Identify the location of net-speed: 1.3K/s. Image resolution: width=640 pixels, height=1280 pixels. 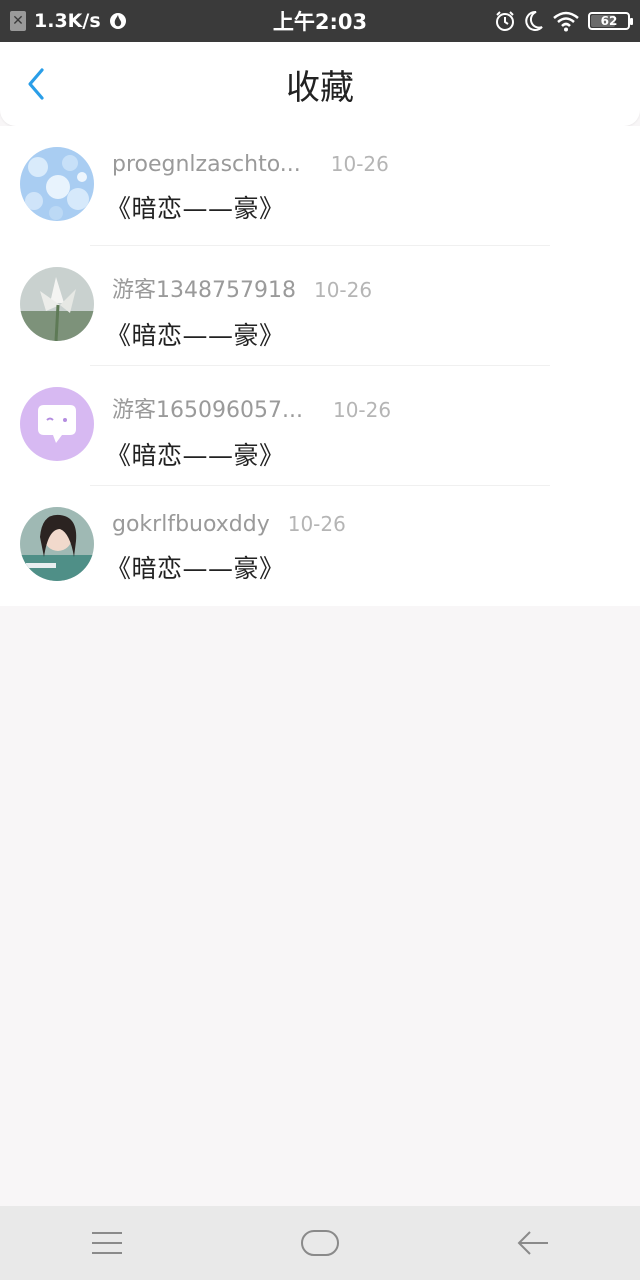
(67, 21).